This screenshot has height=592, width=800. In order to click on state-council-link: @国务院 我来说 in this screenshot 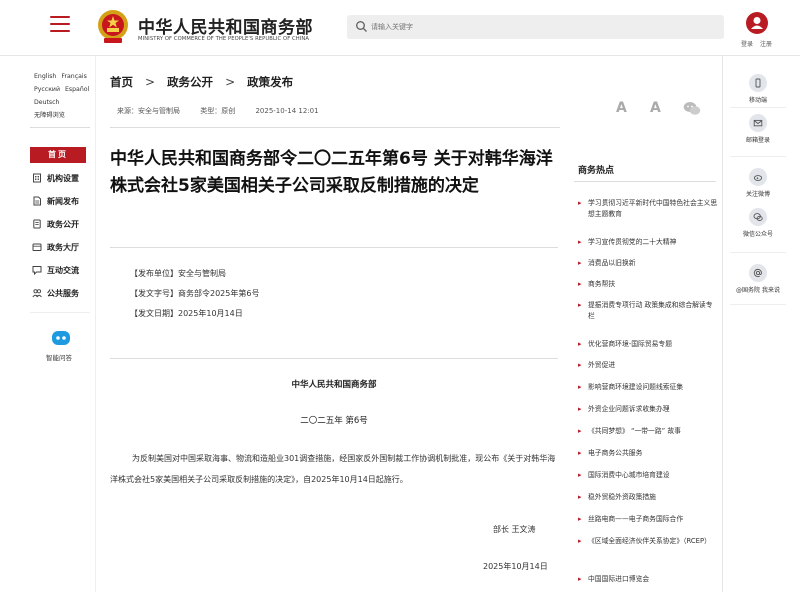, I will do `click(758, 279)`.